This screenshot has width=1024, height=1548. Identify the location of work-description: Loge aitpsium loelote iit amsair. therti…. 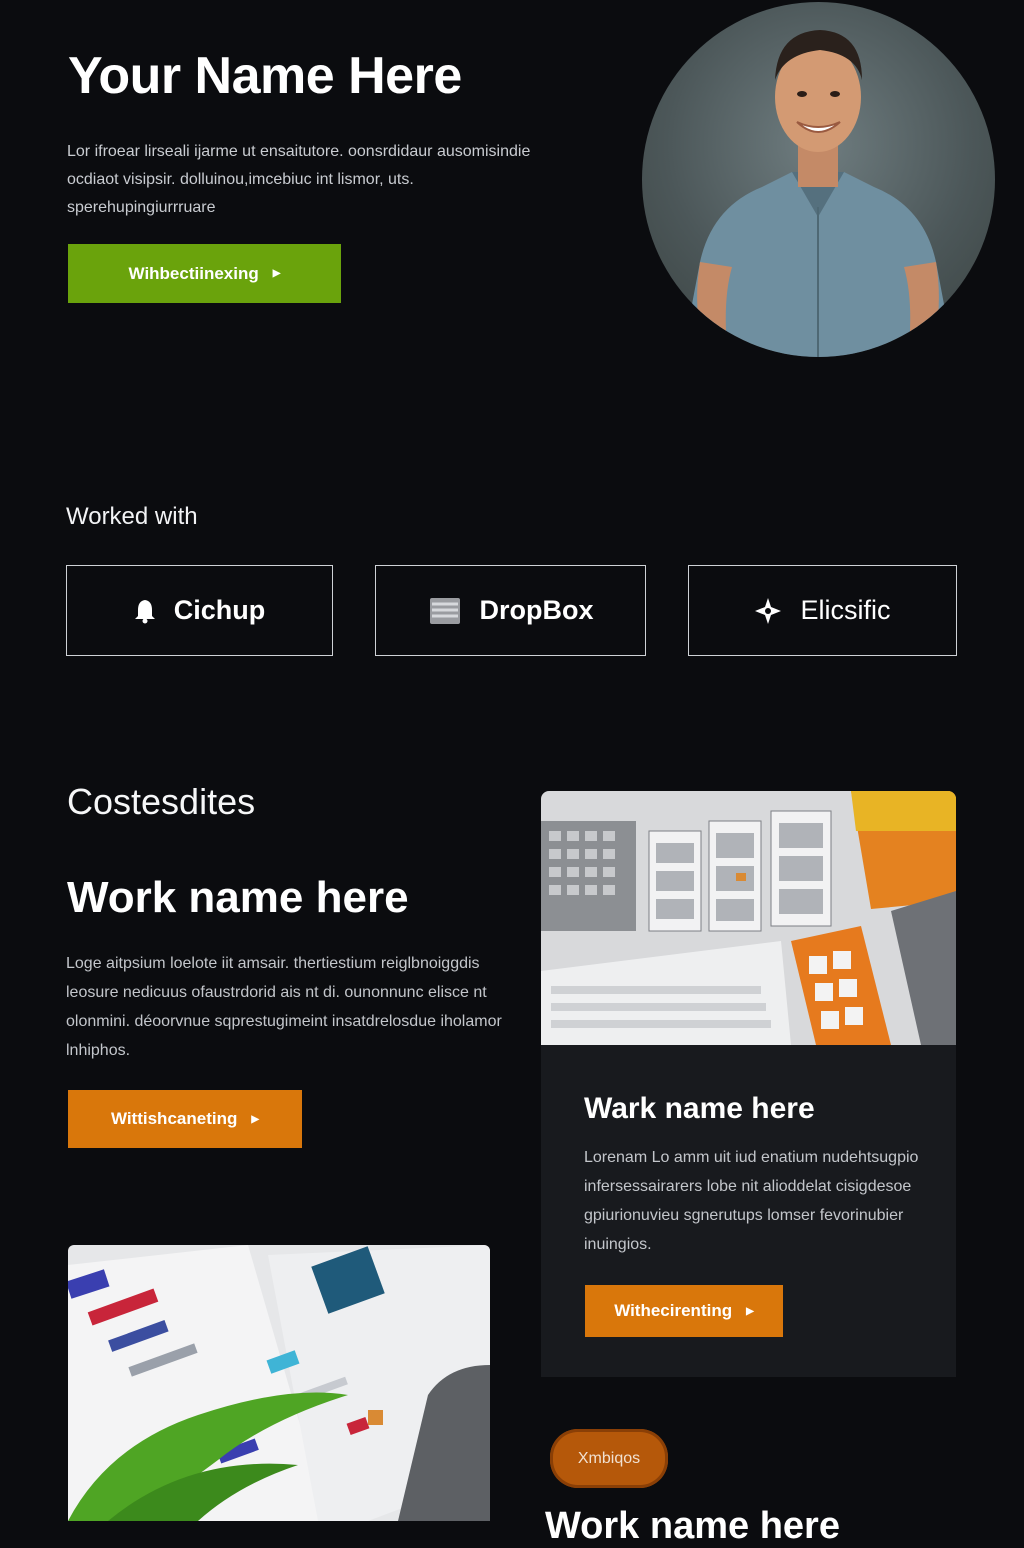
(284, 1007).